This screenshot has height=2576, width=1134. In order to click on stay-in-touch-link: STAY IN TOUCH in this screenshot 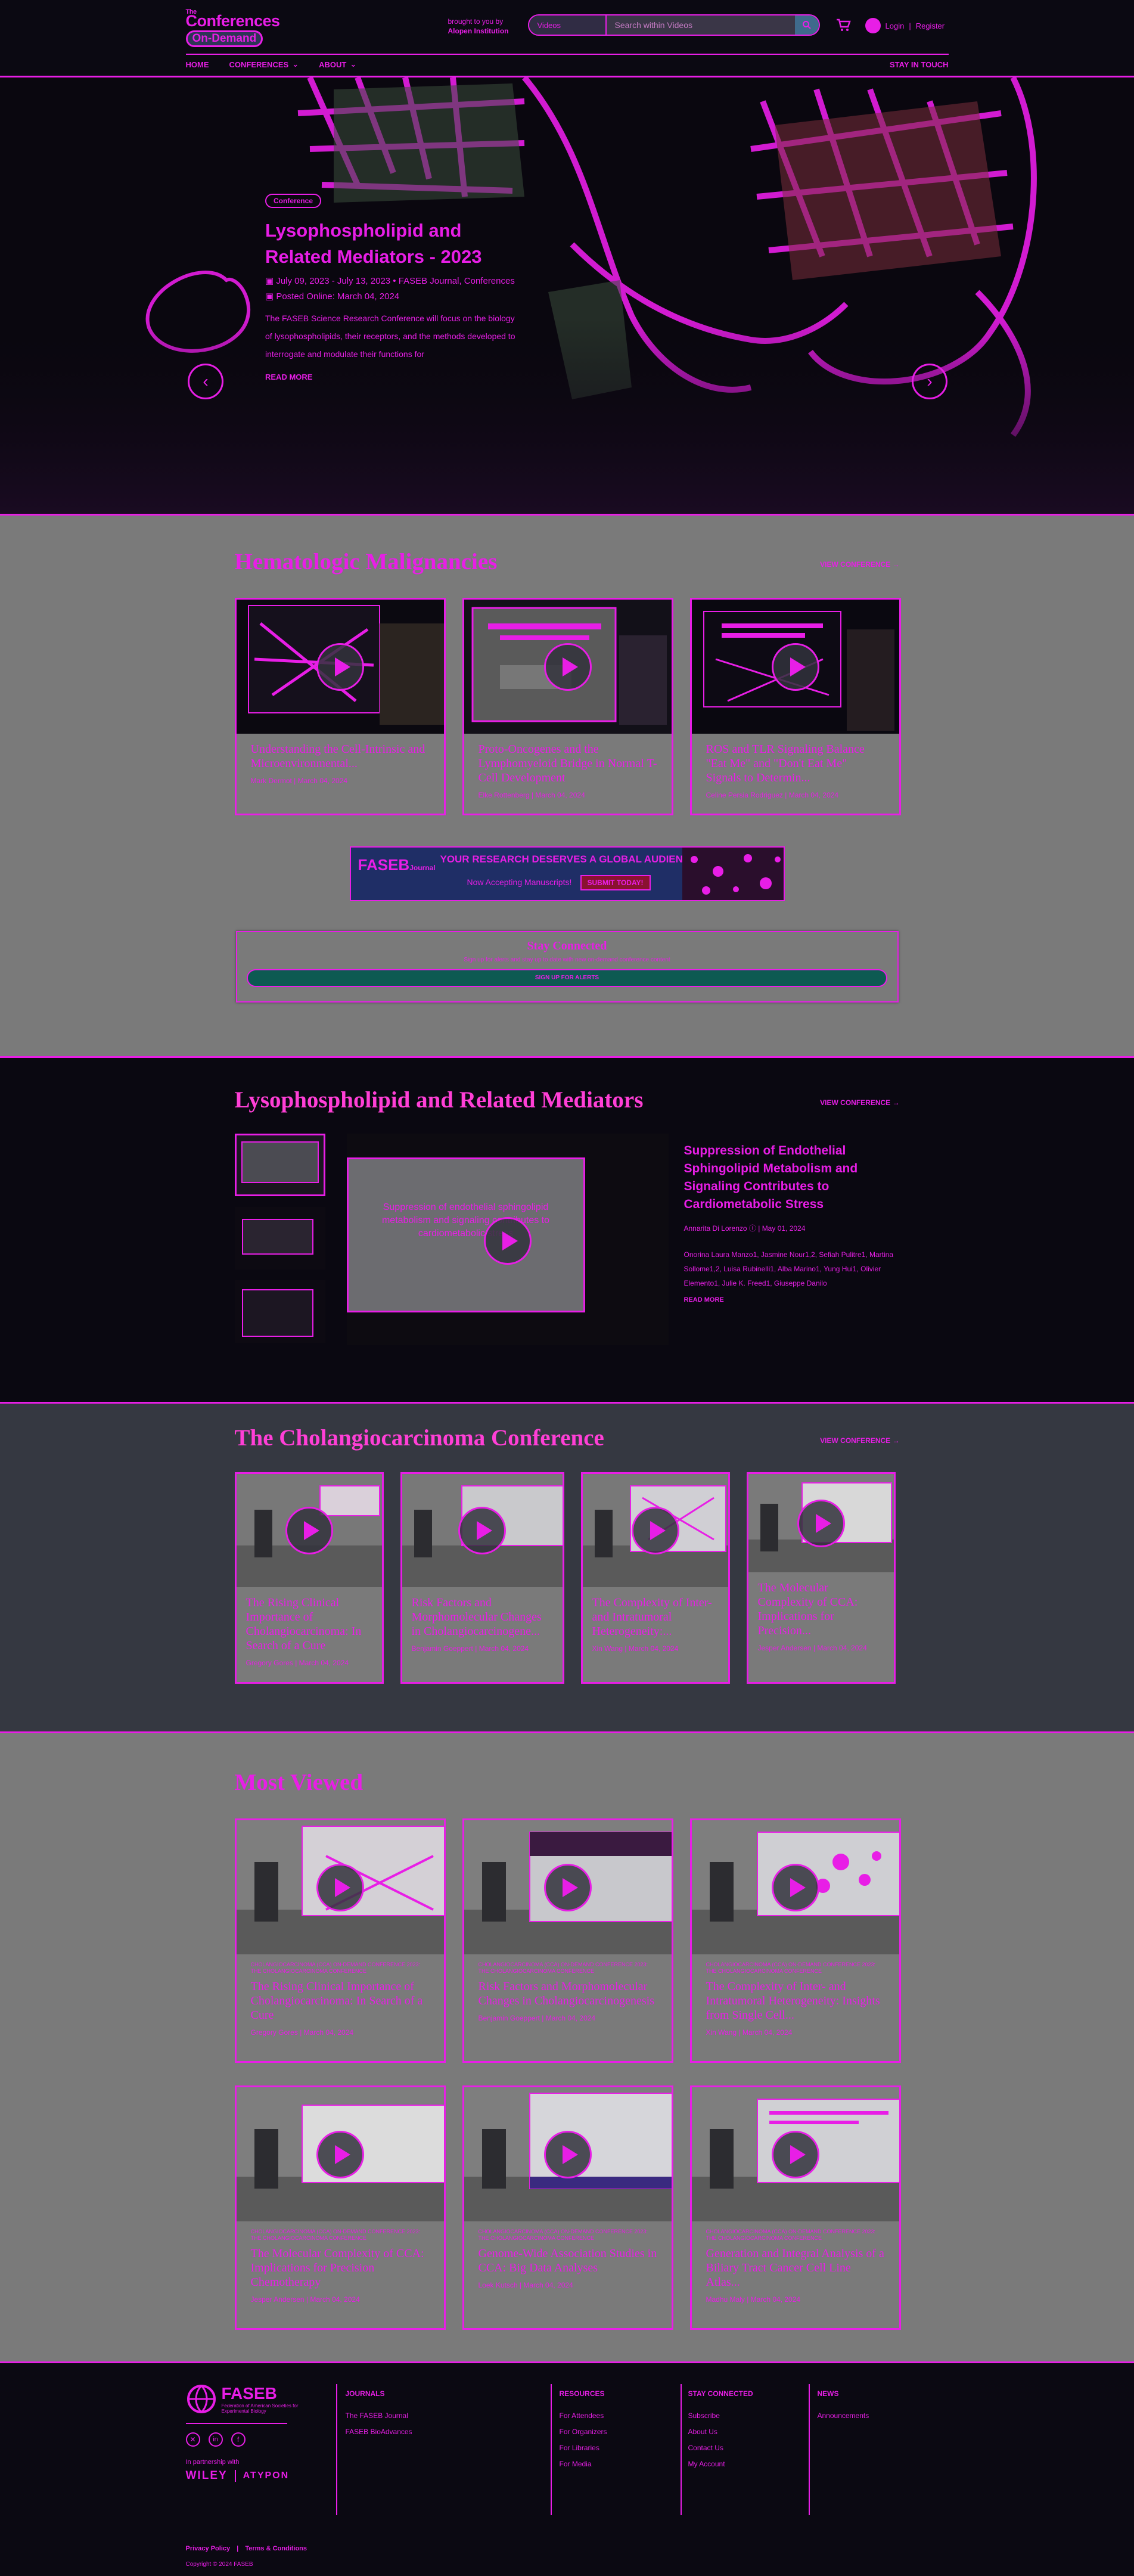, I will do `click(919, 64)`.